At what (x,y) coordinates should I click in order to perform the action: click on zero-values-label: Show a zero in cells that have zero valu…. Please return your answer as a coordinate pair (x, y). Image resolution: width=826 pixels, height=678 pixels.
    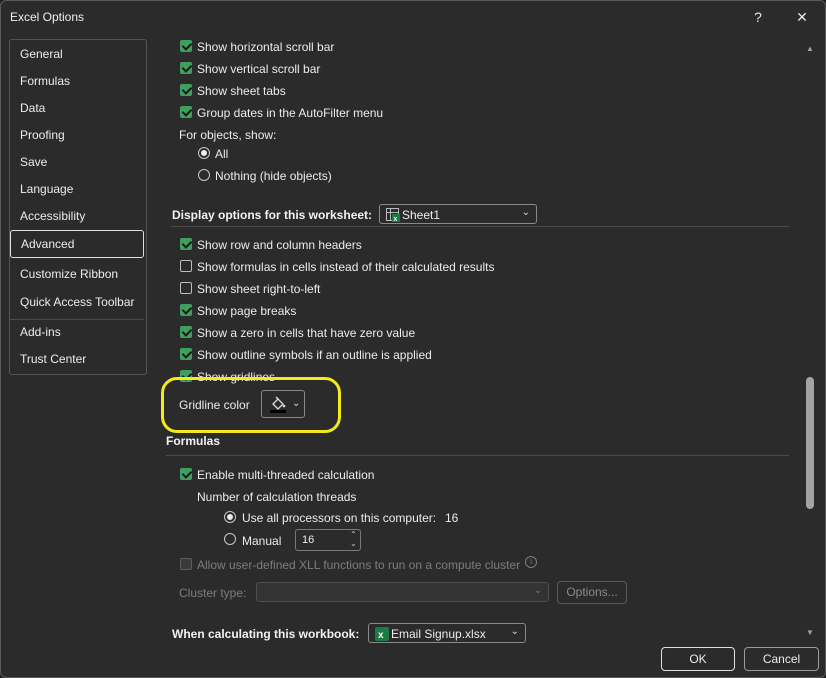
    Looking at the image, I should click on (306, 333).